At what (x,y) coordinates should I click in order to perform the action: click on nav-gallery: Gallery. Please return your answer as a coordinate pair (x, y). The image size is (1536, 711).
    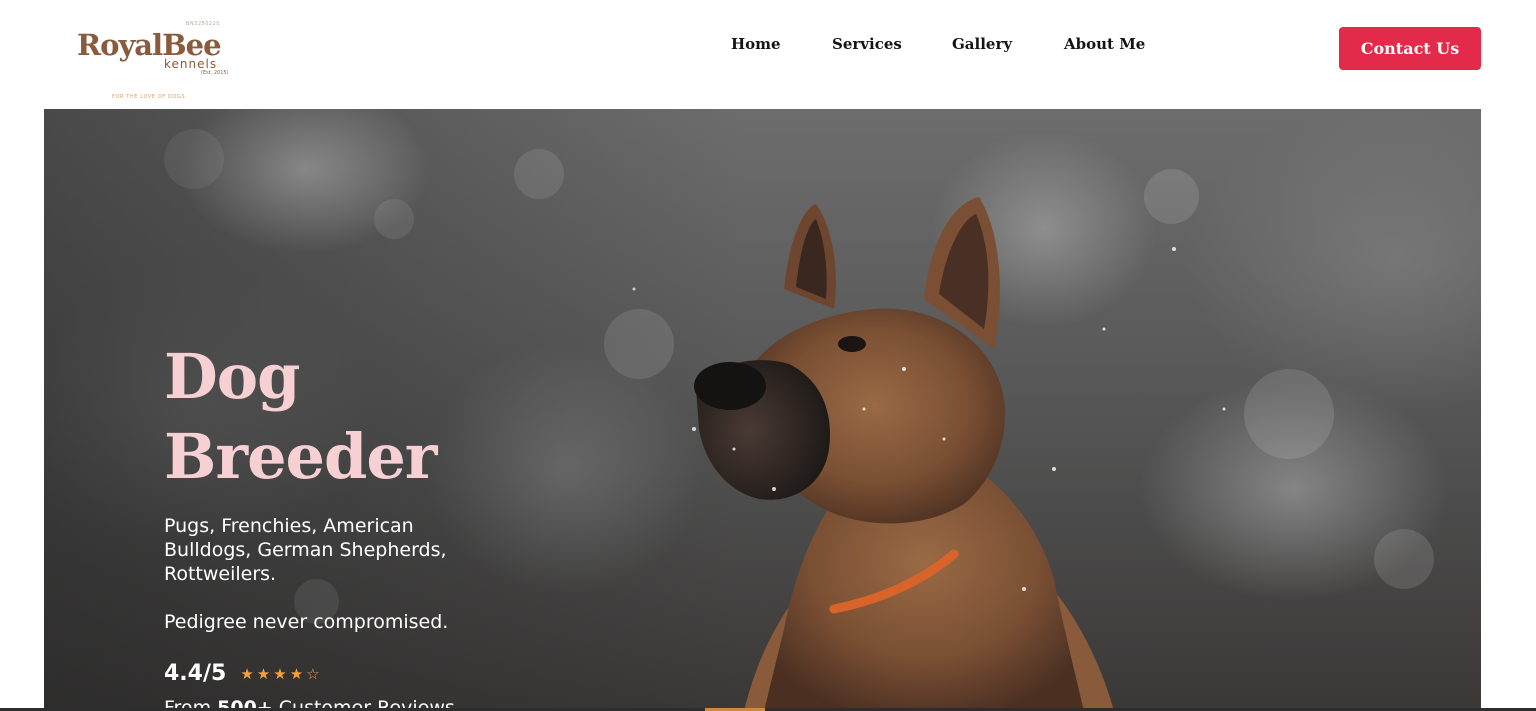
    Looking at the image, I should click on (982, 44).